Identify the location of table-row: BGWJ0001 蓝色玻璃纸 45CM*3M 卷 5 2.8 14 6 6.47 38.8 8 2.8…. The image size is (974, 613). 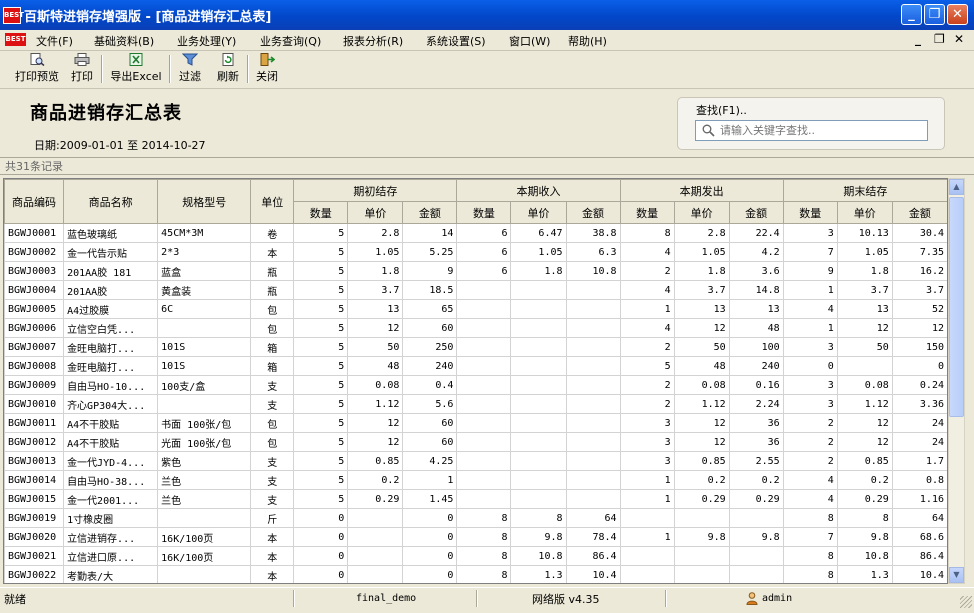
(475, 233).